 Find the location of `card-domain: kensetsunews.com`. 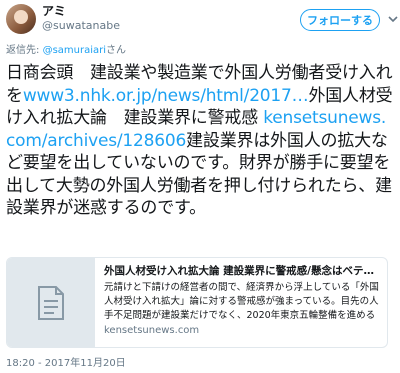

card-domain: kensetsunews.com is located at coordinates (152, 330).